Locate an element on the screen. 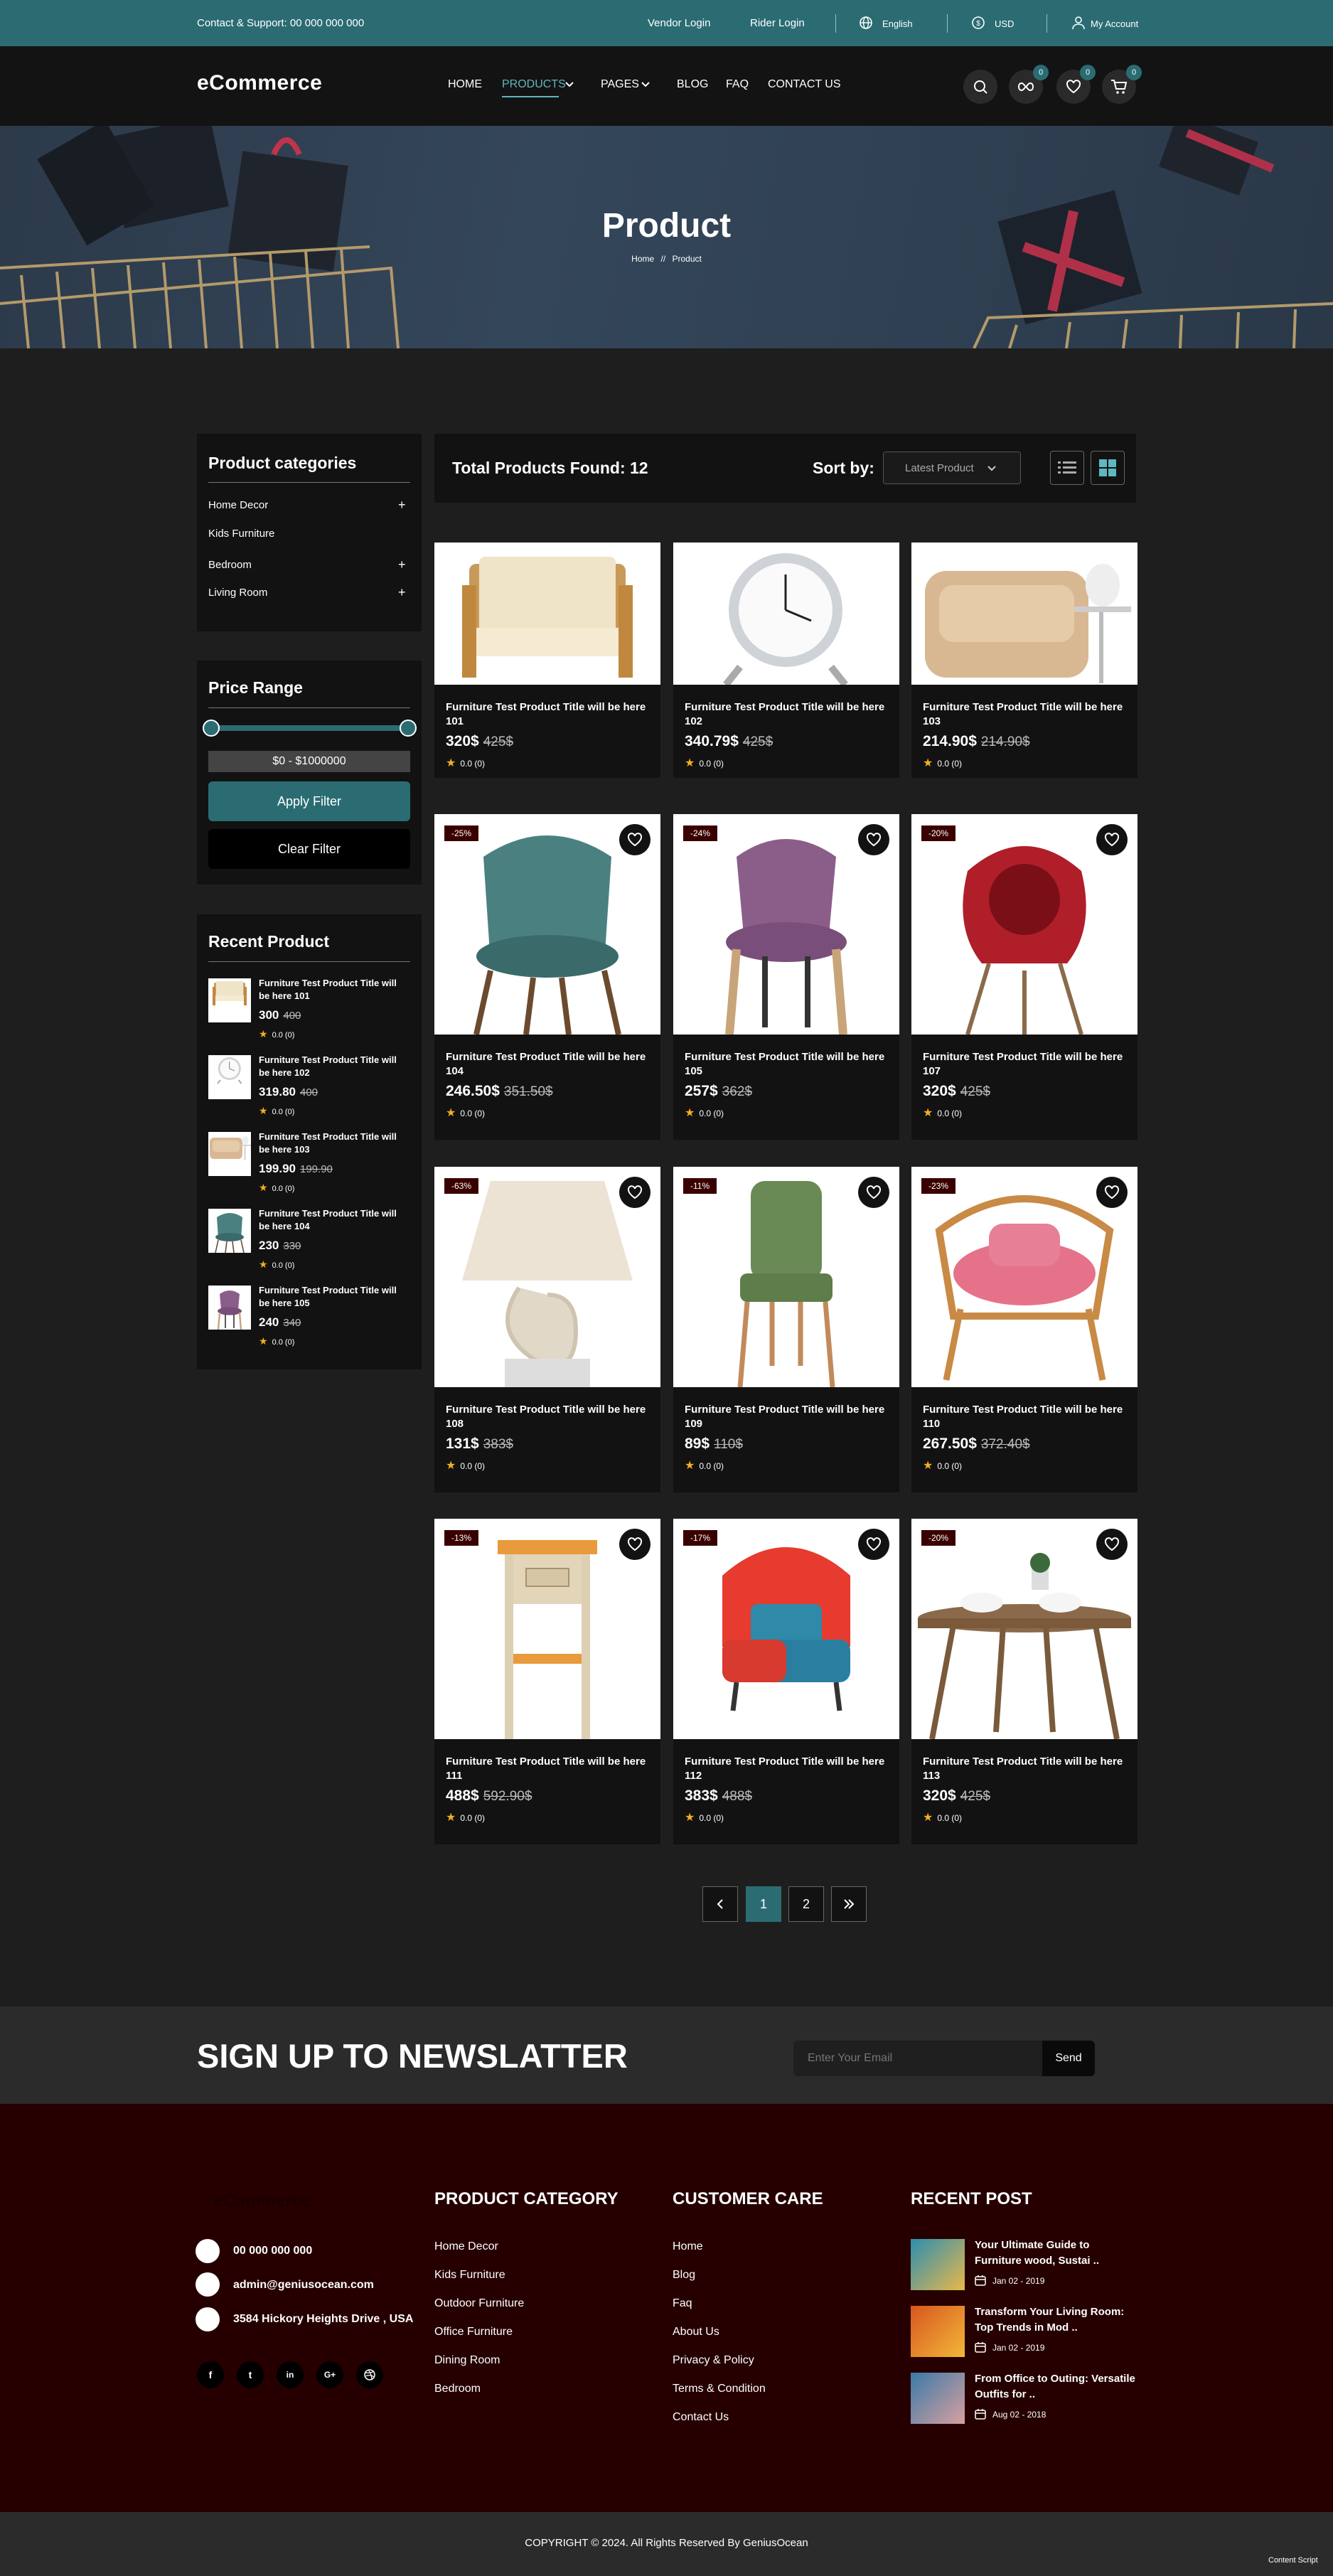  pagination-prev is located at coordinates (720, 1904).